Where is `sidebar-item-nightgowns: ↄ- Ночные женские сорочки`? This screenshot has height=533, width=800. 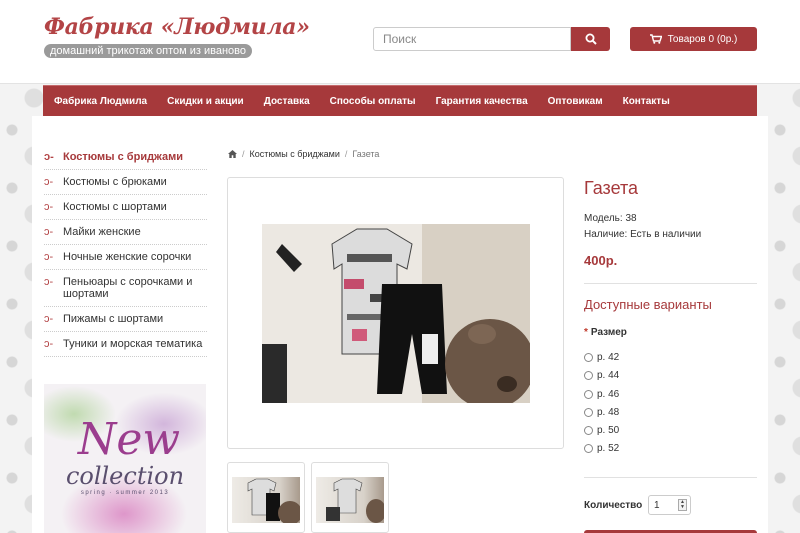
sidebar-item-nightgowns: ↄ- Ночные женские сорочки is located at coordinates (125, 257).